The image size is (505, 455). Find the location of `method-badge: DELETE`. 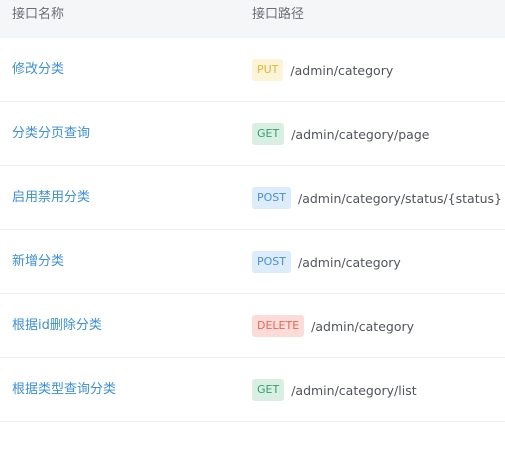

method-badge: DELETE is located at coordinates (278, 326).